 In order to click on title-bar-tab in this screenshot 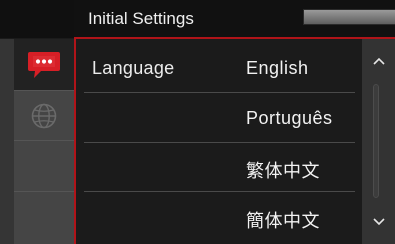, I will do `click(349, 17)`.